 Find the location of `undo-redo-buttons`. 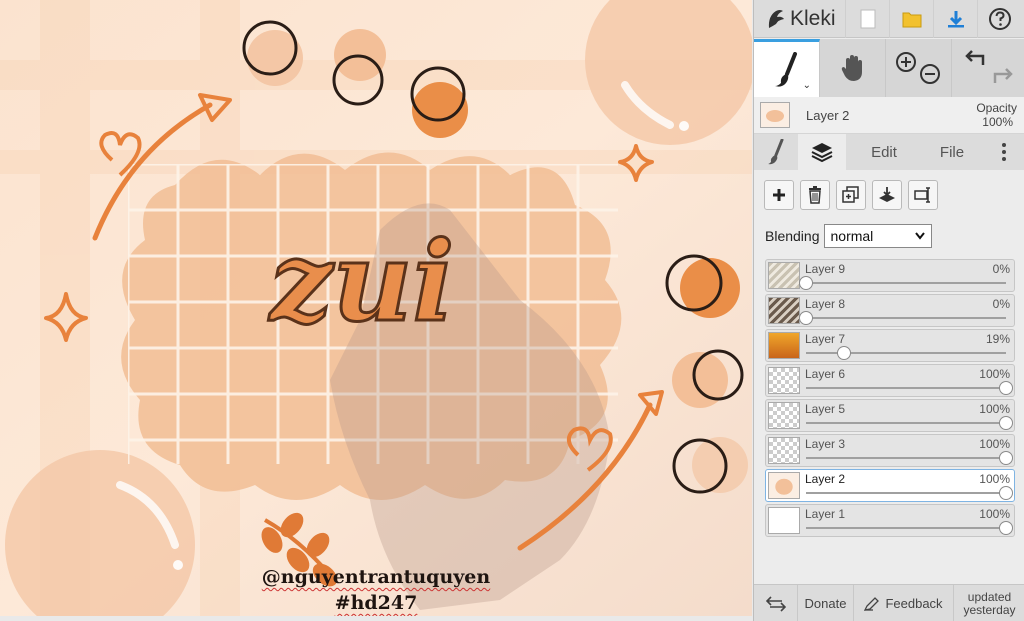

undo-redo-buttons is located at coordinates (988, 68).